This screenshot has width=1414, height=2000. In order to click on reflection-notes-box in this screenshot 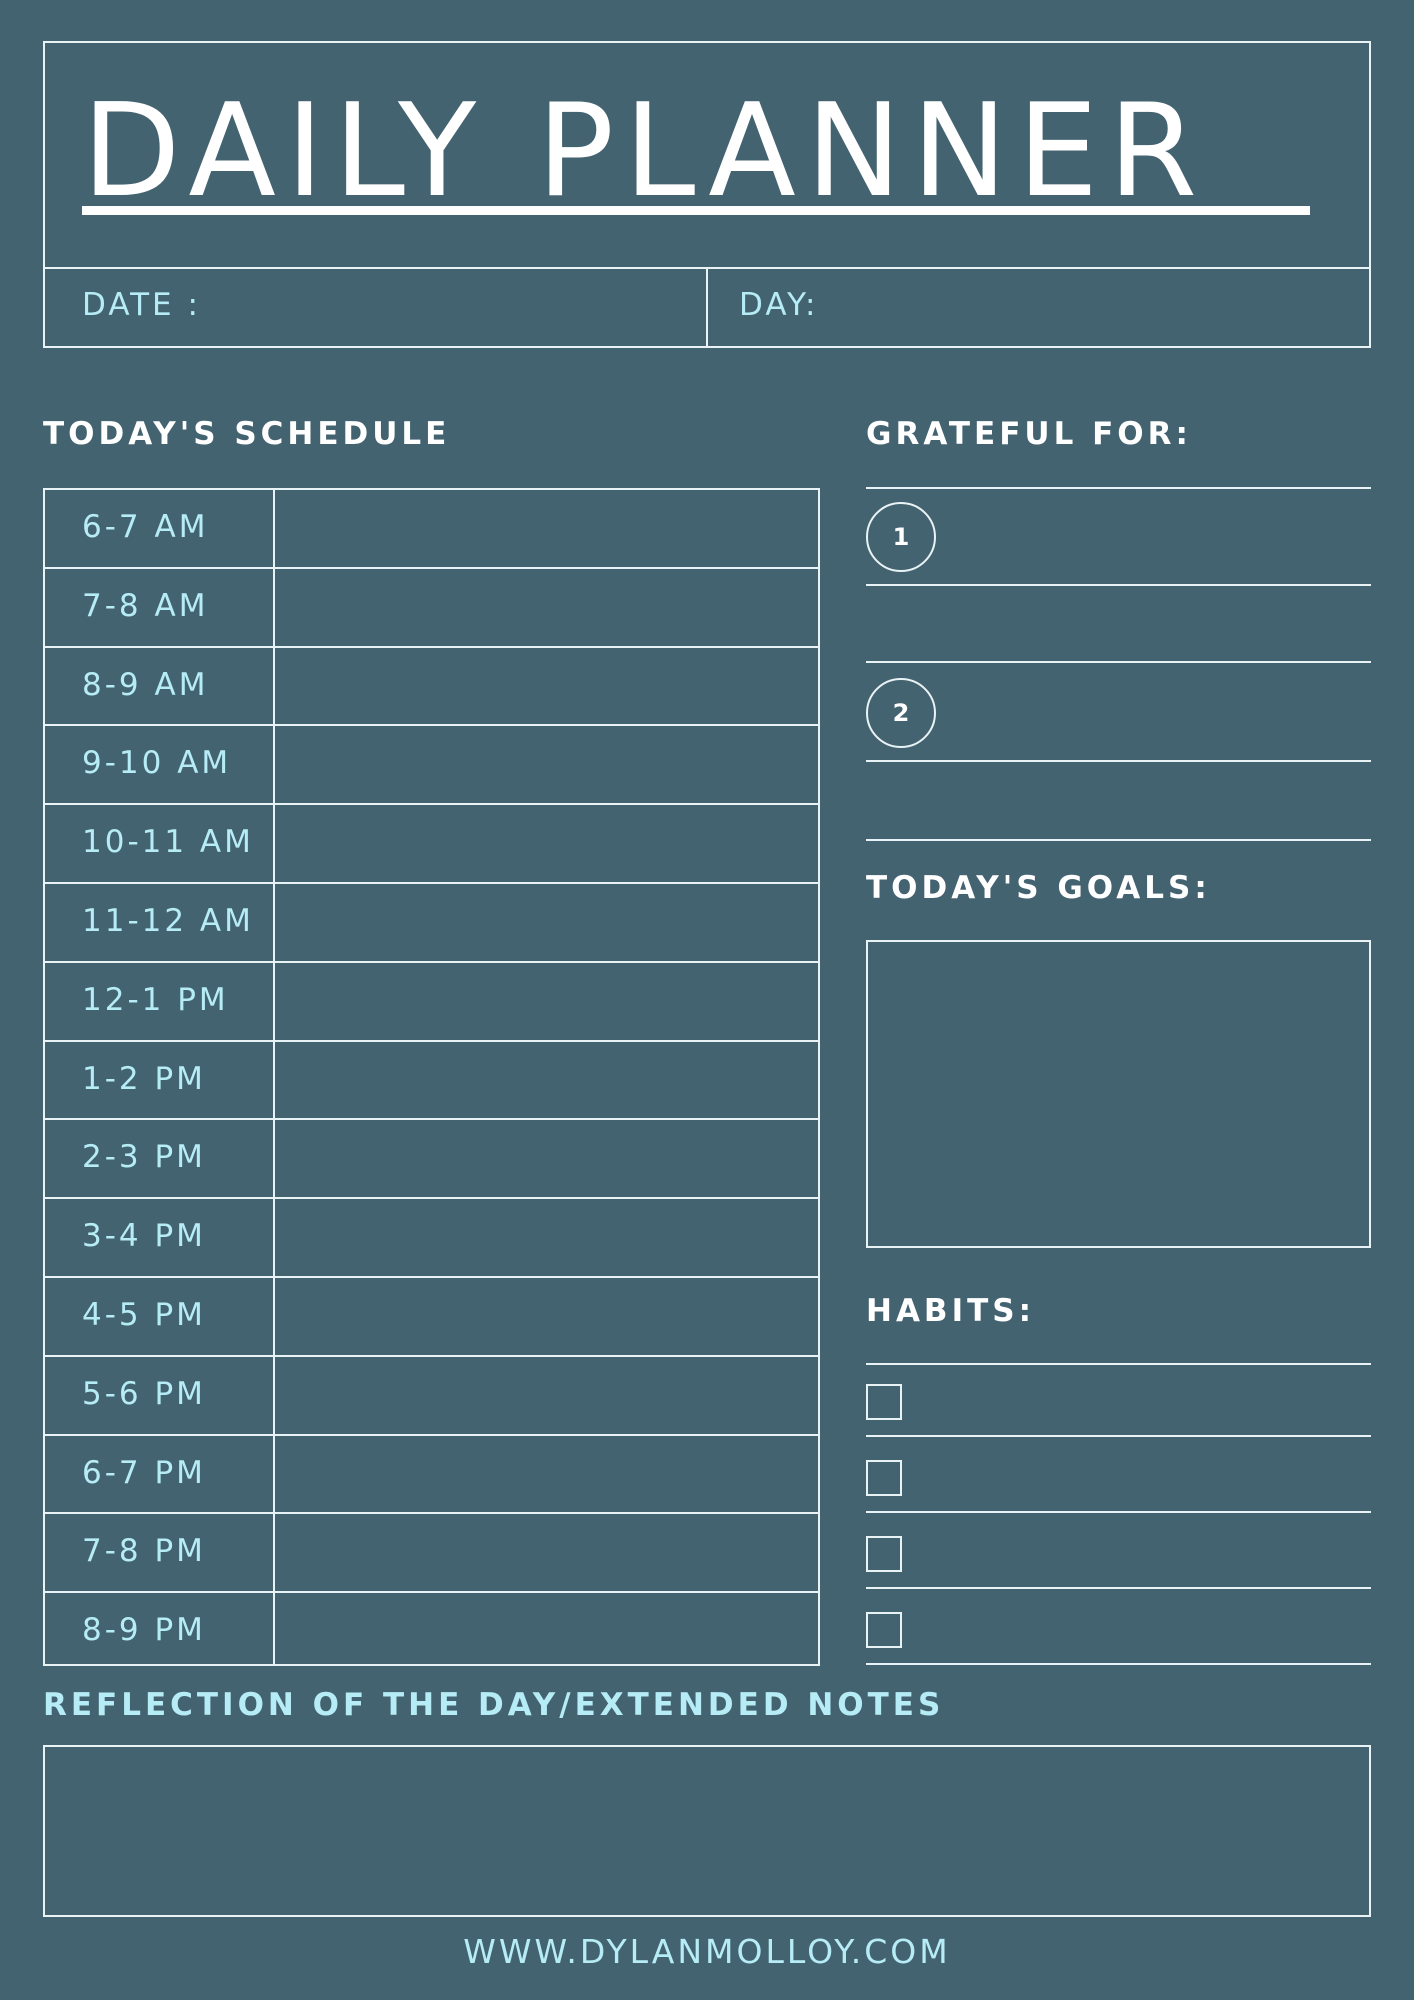, I will do `click(707, 1831)`.